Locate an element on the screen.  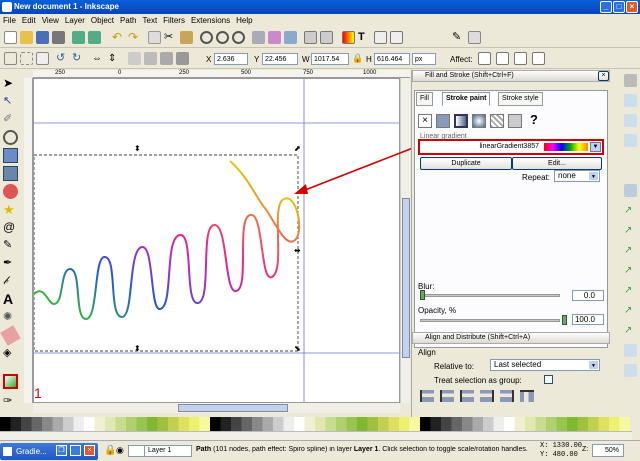
flip-horizontal-icon: ⇔ is located at coordinates (98, 58).